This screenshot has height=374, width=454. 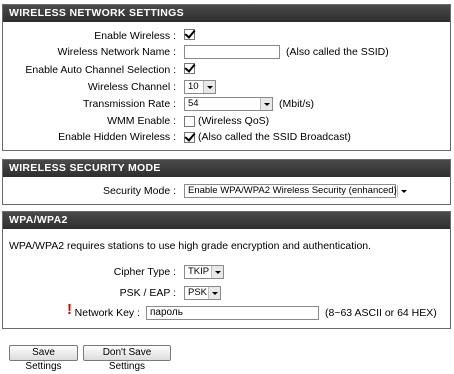 I want to click on wmm-row: WMM Enable : (Wireless QoS), so click(x=226, y=121).